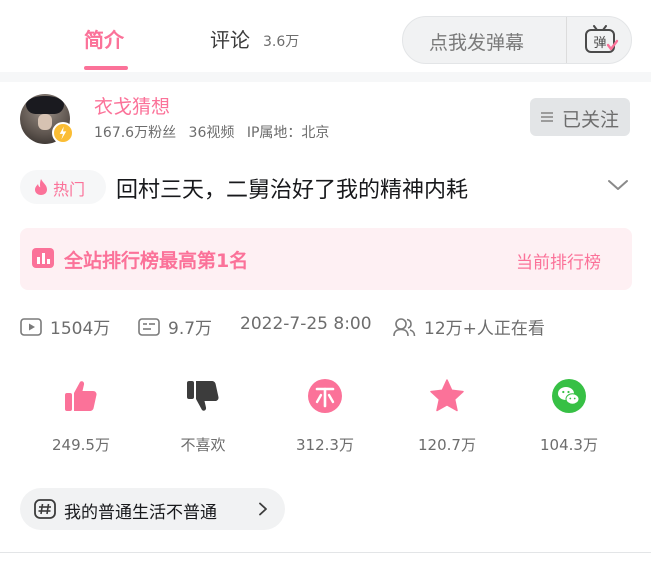 Image resolution: width=651 pixels, height=569 pixels. What do you see at coordinates (203, 418) in the screenshot?
I see `dislike-button: 不喜欢` at bounding box center [203, 418].